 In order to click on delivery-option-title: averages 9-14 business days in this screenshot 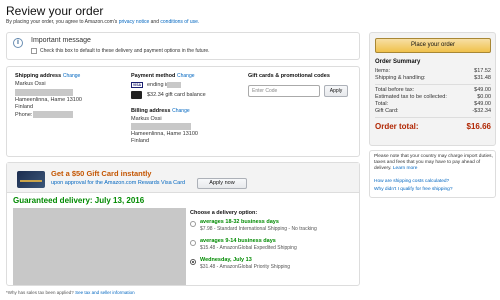, I will do `click(238, 241)`.